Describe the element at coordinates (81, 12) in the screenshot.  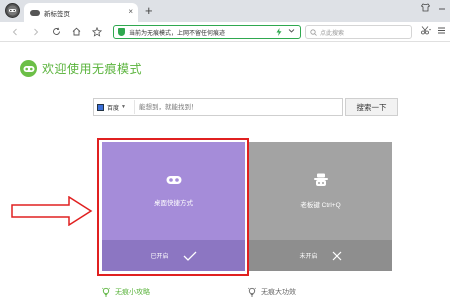
I see `tab-new-tab: 新标签页 ×` at that location.